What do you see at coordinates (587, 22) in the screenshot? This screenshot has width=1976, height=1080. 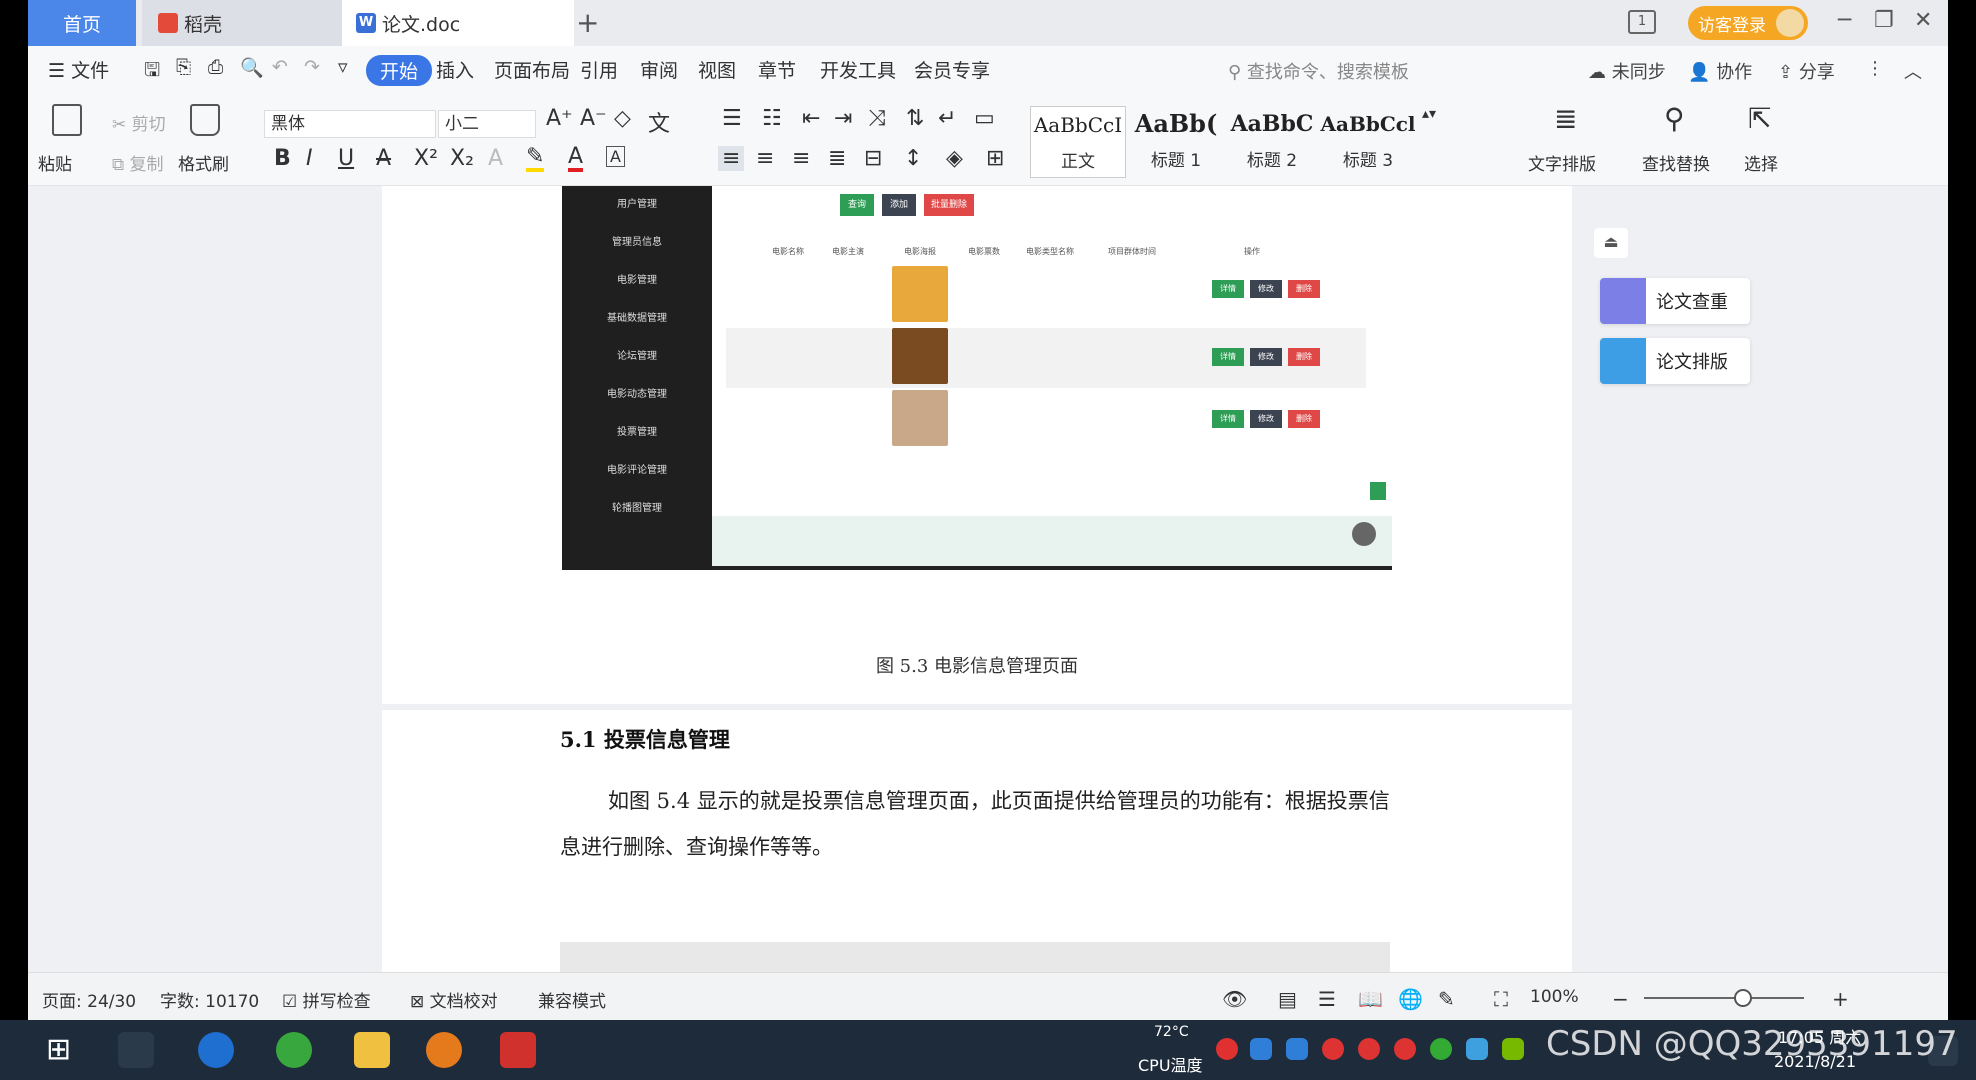 I see `new-tab-button: +` at bounding box center [587, 22].